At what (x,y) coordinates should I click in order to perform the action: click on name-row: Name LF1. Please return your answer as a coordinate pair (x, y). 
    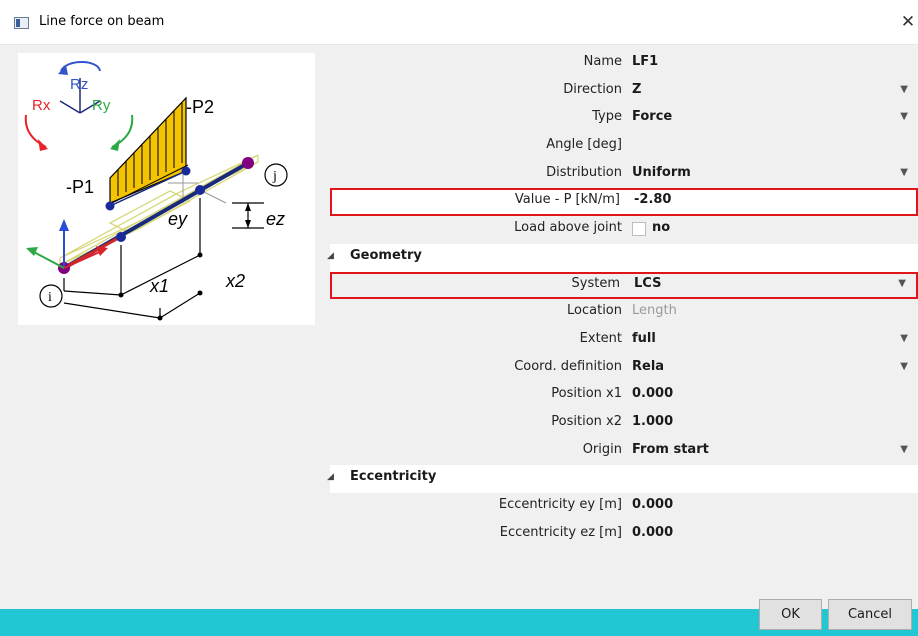
    Looking at the image, I should click on (624, 64).